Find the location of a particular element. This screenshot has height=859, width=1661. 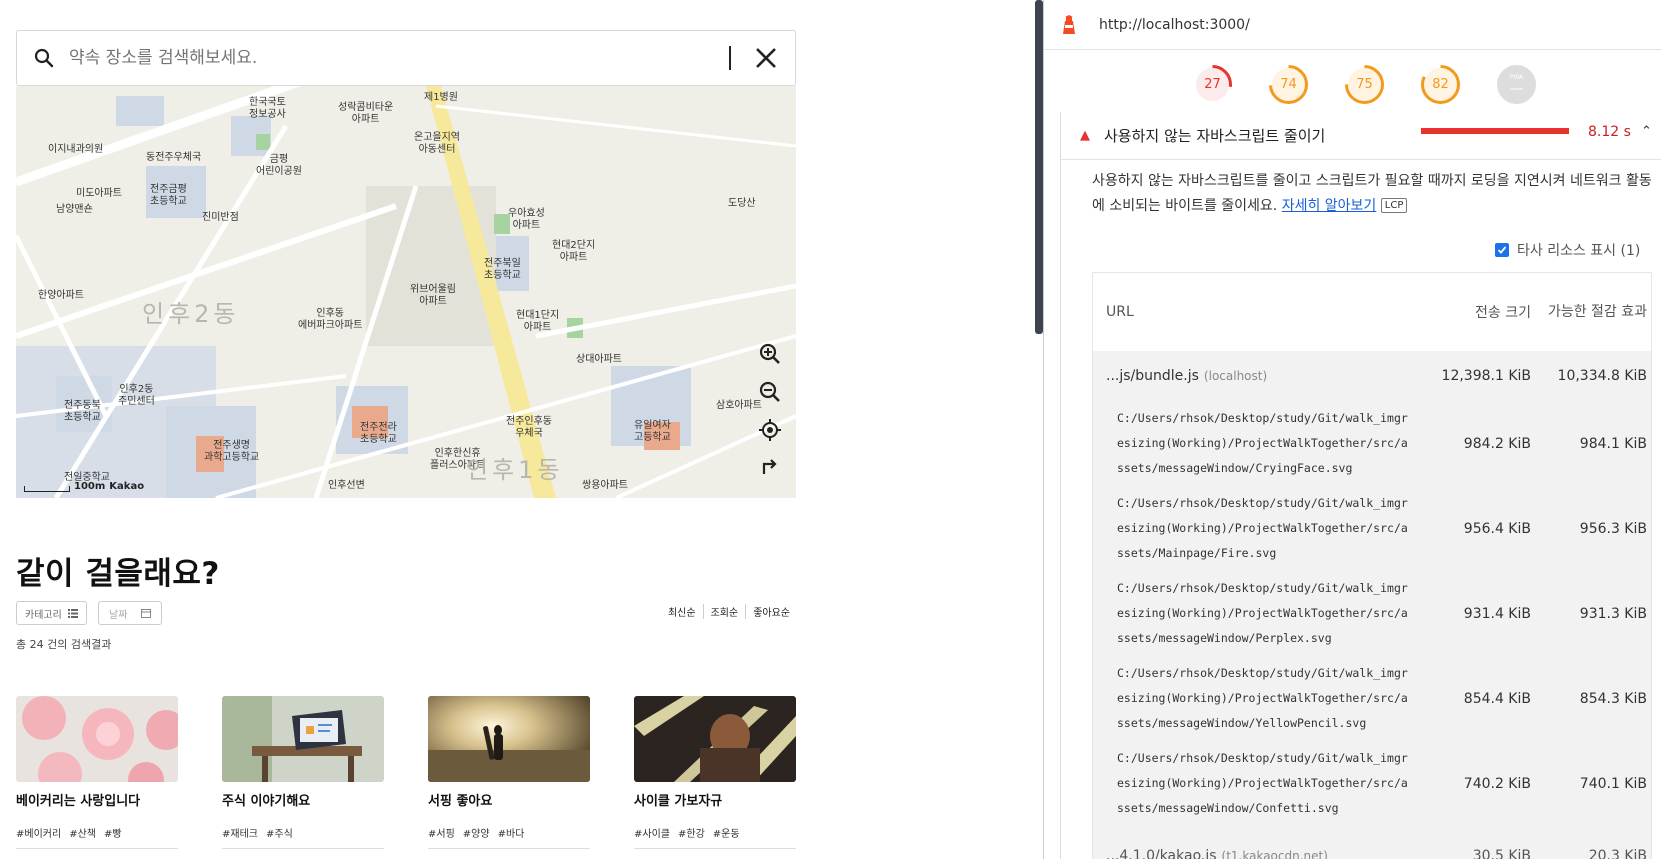

map-place-label: 성락콤비타운 아파트 is located at coordinates (365, 113).